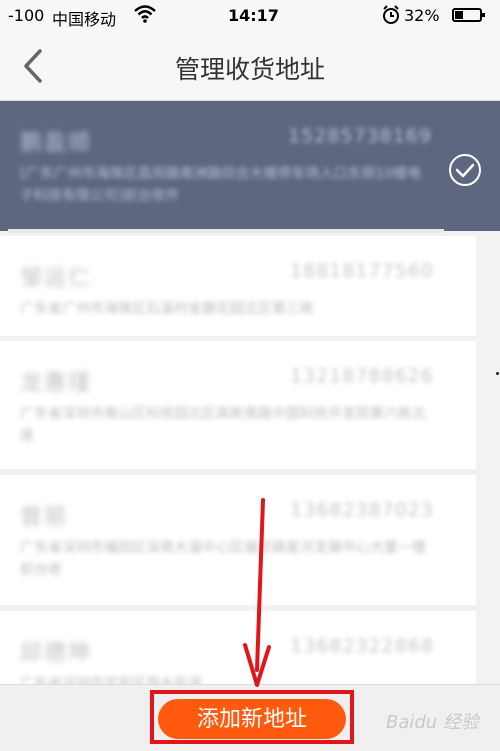 Image resolution: width=500 pixels, height=751 pixels. I want to click on navigation-bar: 管理收货地址, so click(250, 66).